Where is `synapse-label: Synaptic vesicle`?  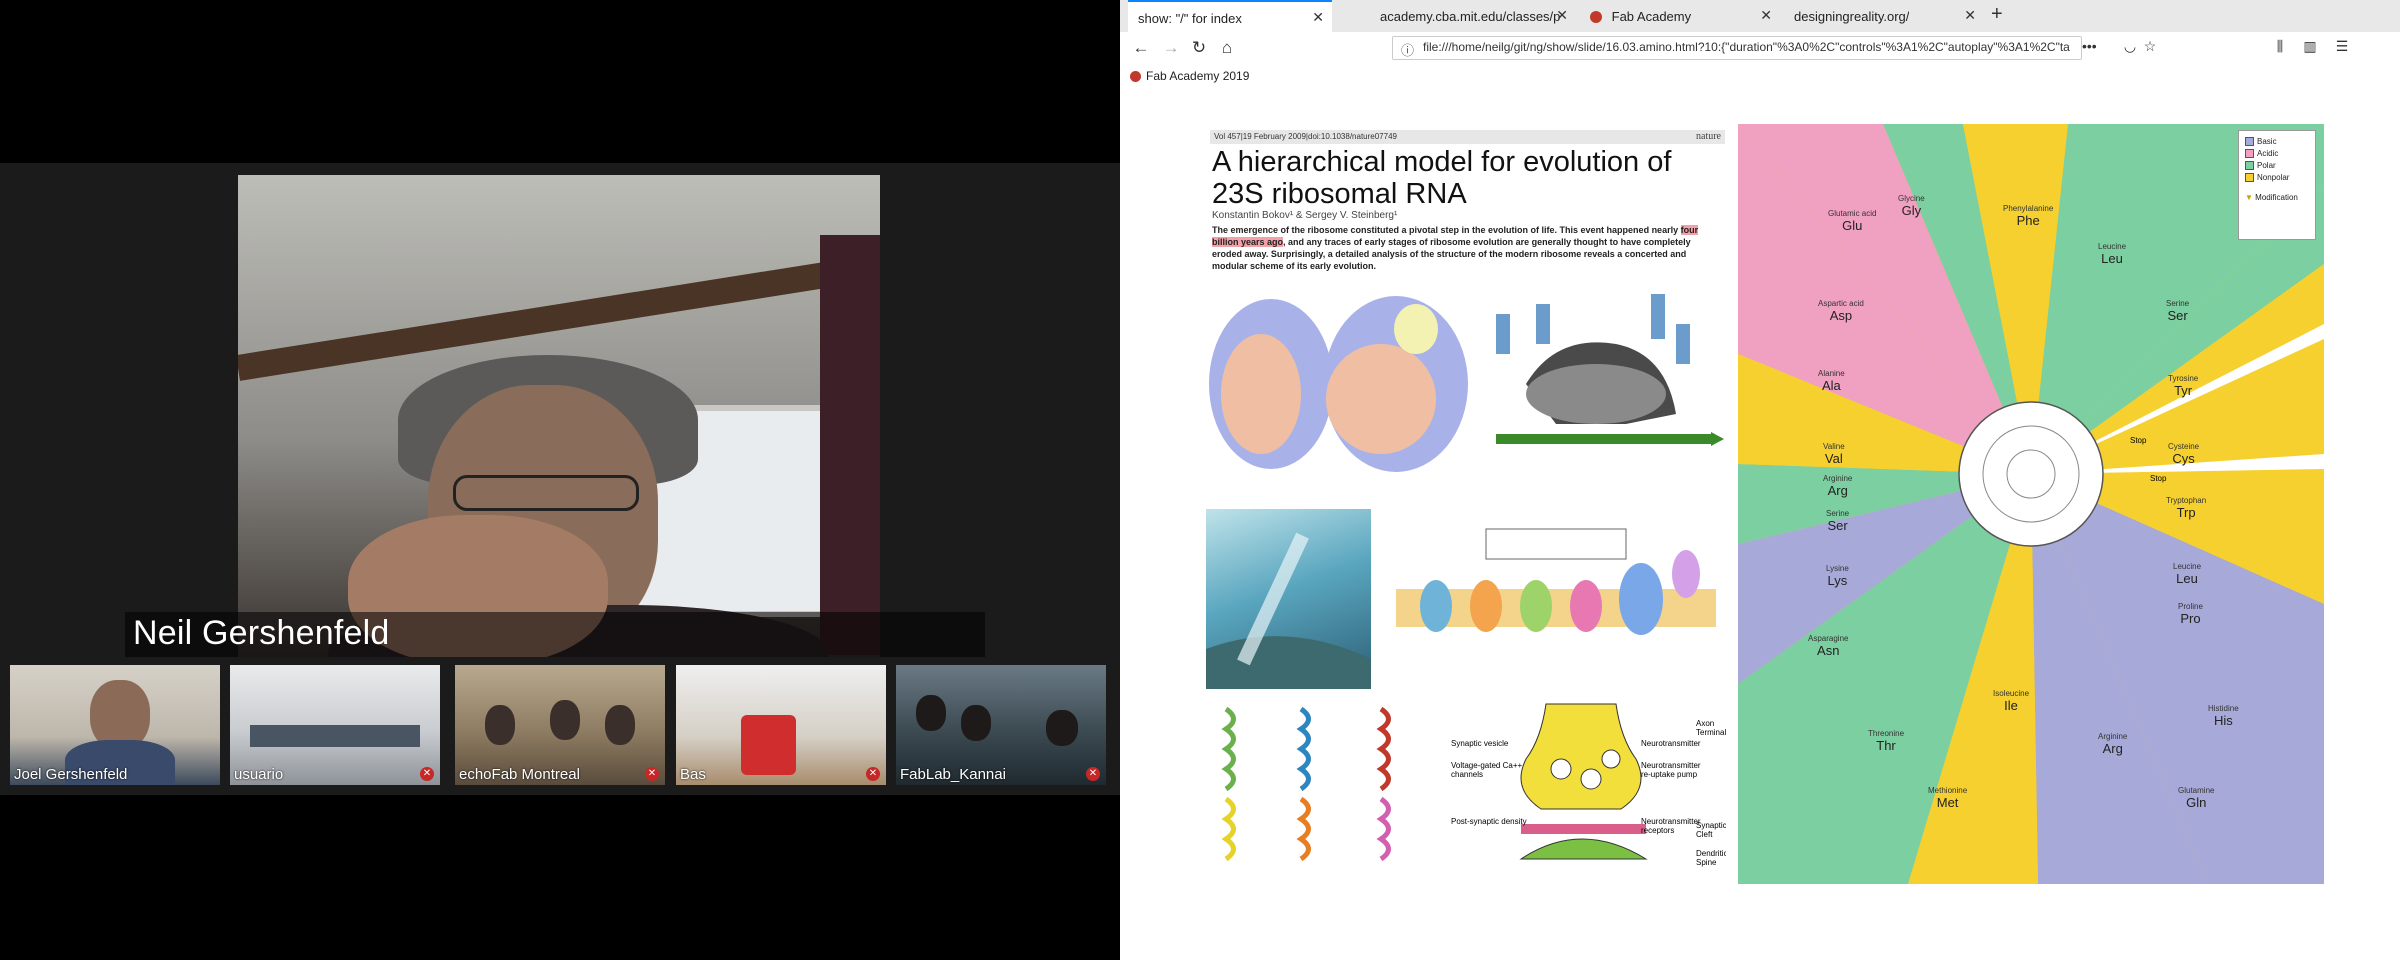 synapse-label: Synaptic vesicle is located at coordinates (1480, 743).